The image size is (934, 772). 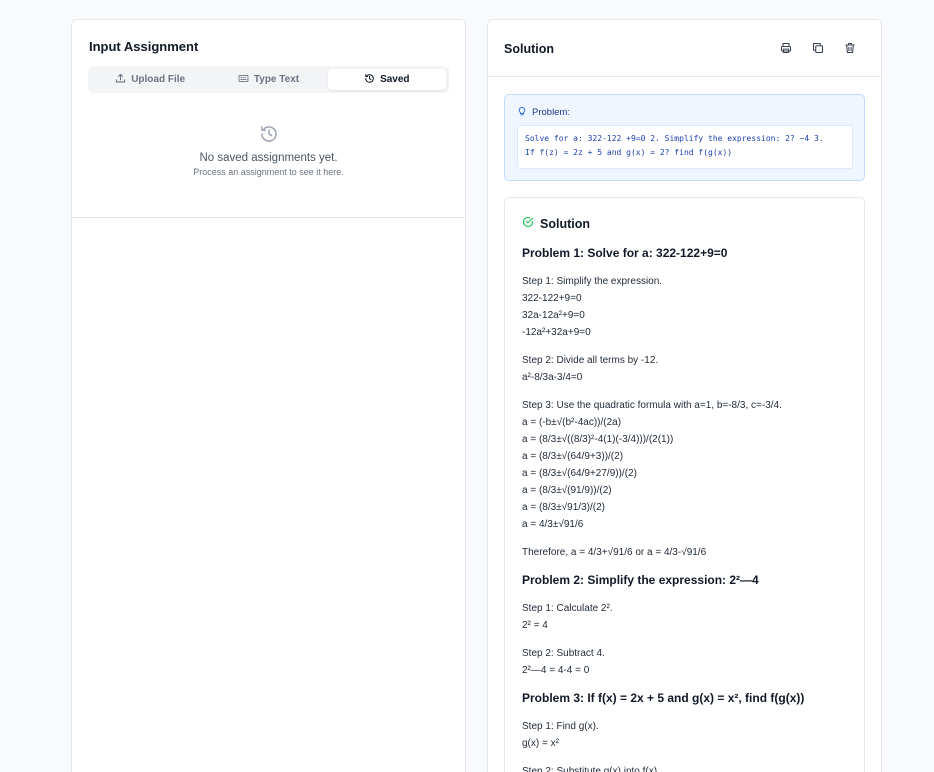 I want to click on tab-label: Type Text, so click(x=276, y=79).